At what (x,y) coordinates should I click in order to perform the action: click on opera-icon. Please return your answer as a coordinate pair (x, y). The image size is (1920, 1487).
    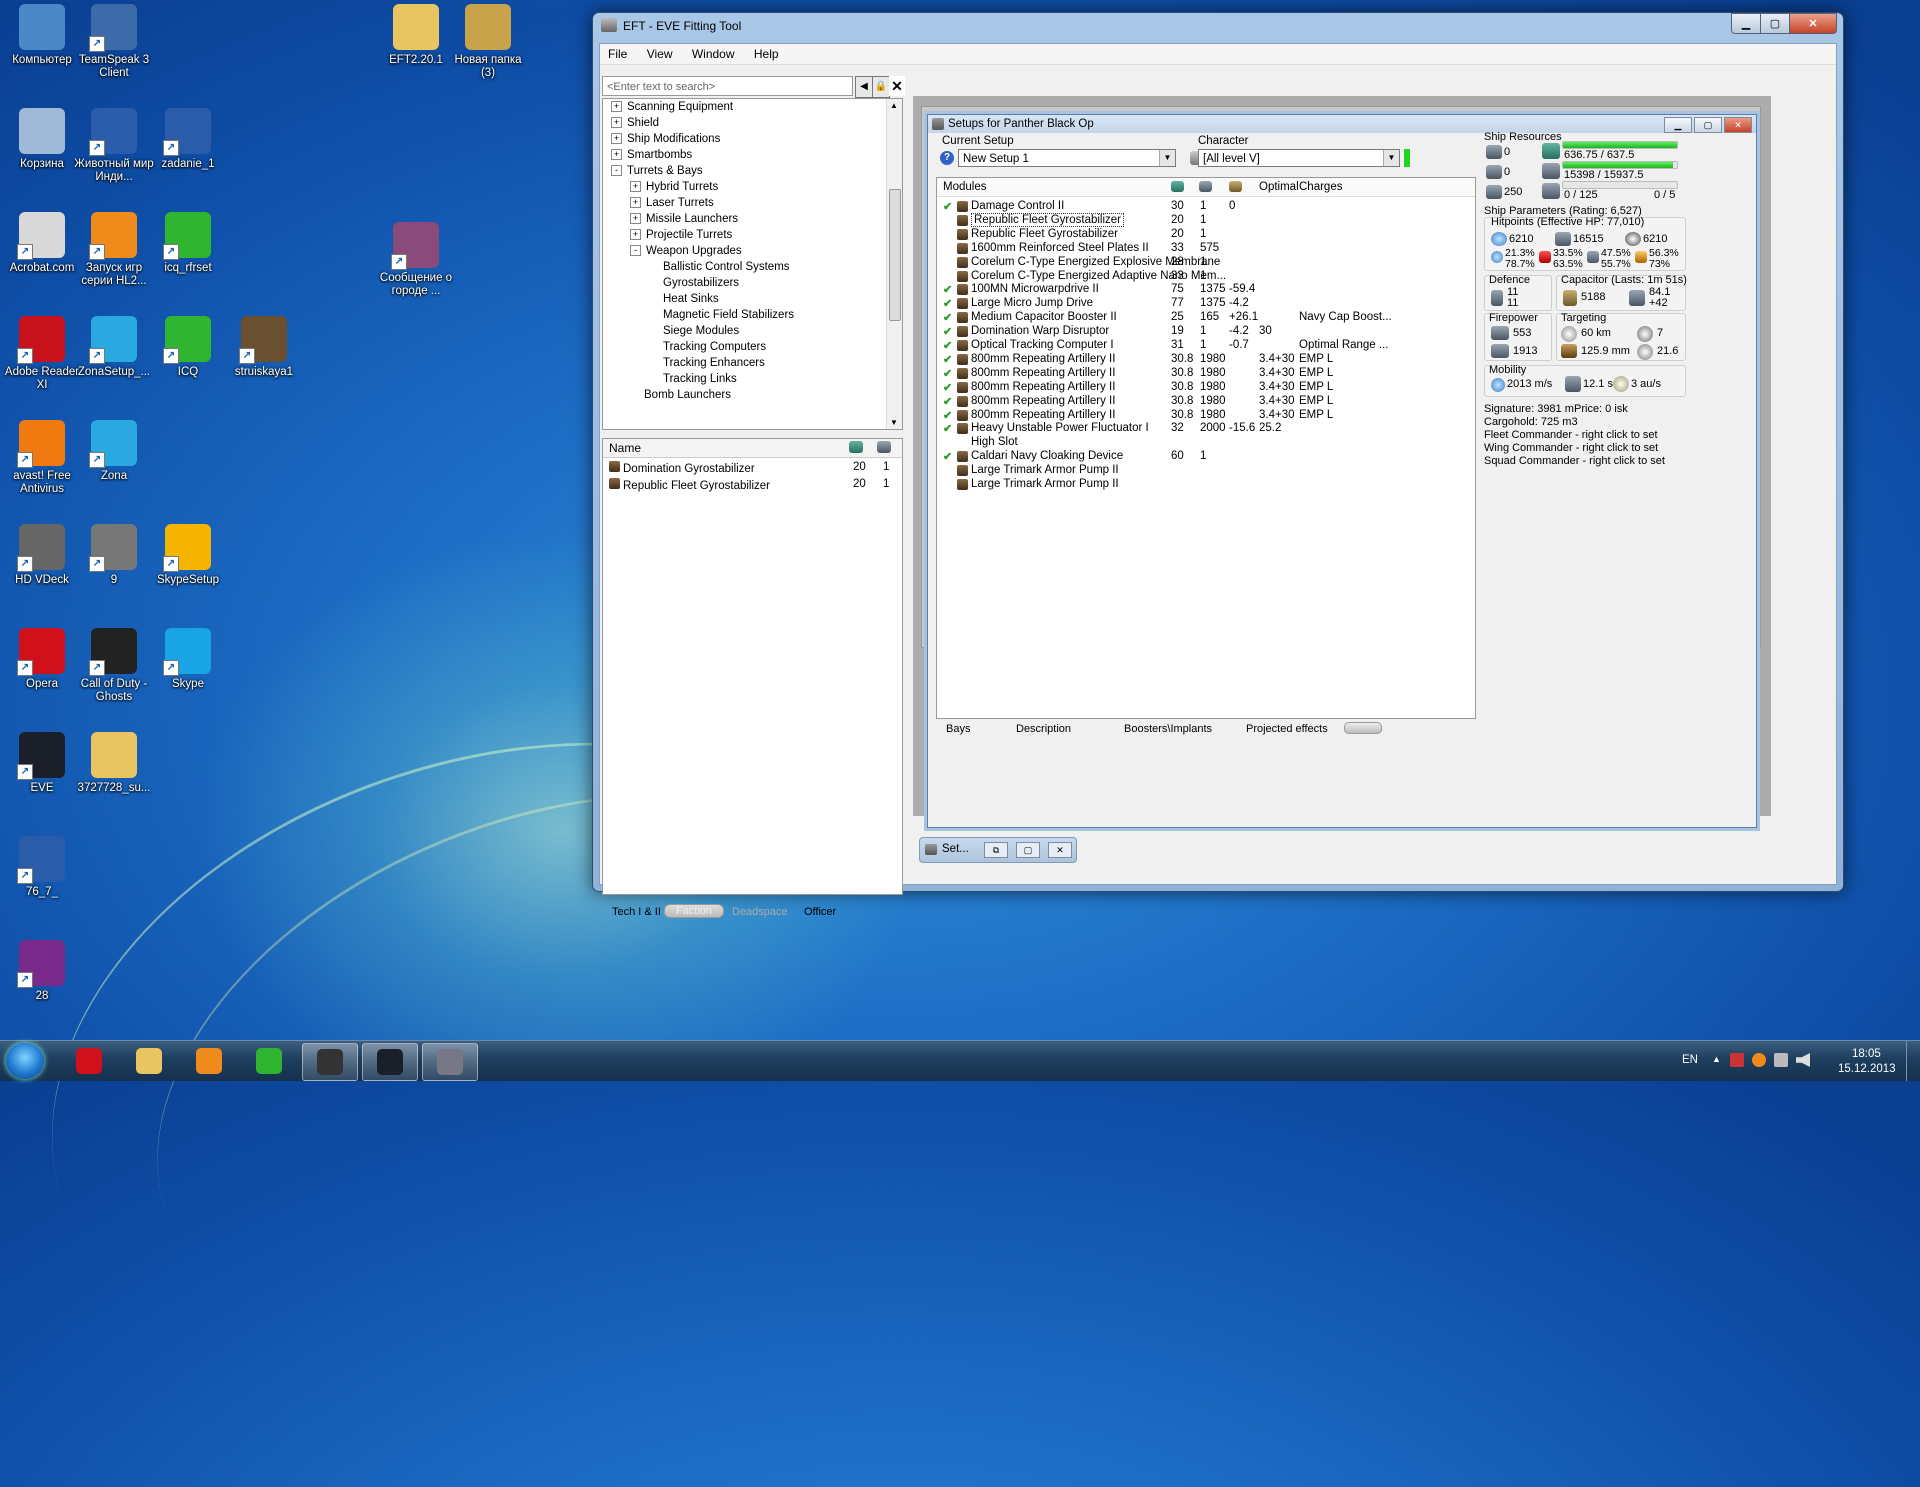
    Looking at the image, I should click on (89, 1061).